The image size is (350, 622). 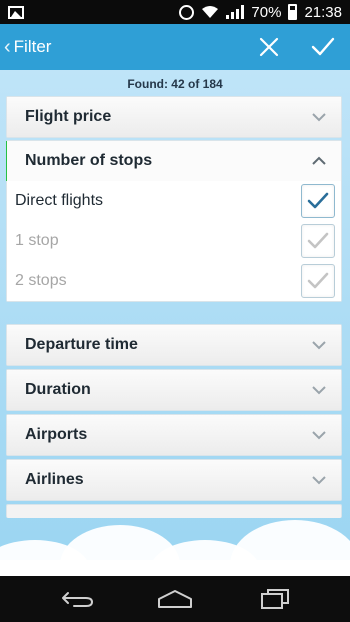 What do you see at coordinates (41, 280) in the screenshot?
I see `option-label: 2 stops` at bounding box center [41, 280].